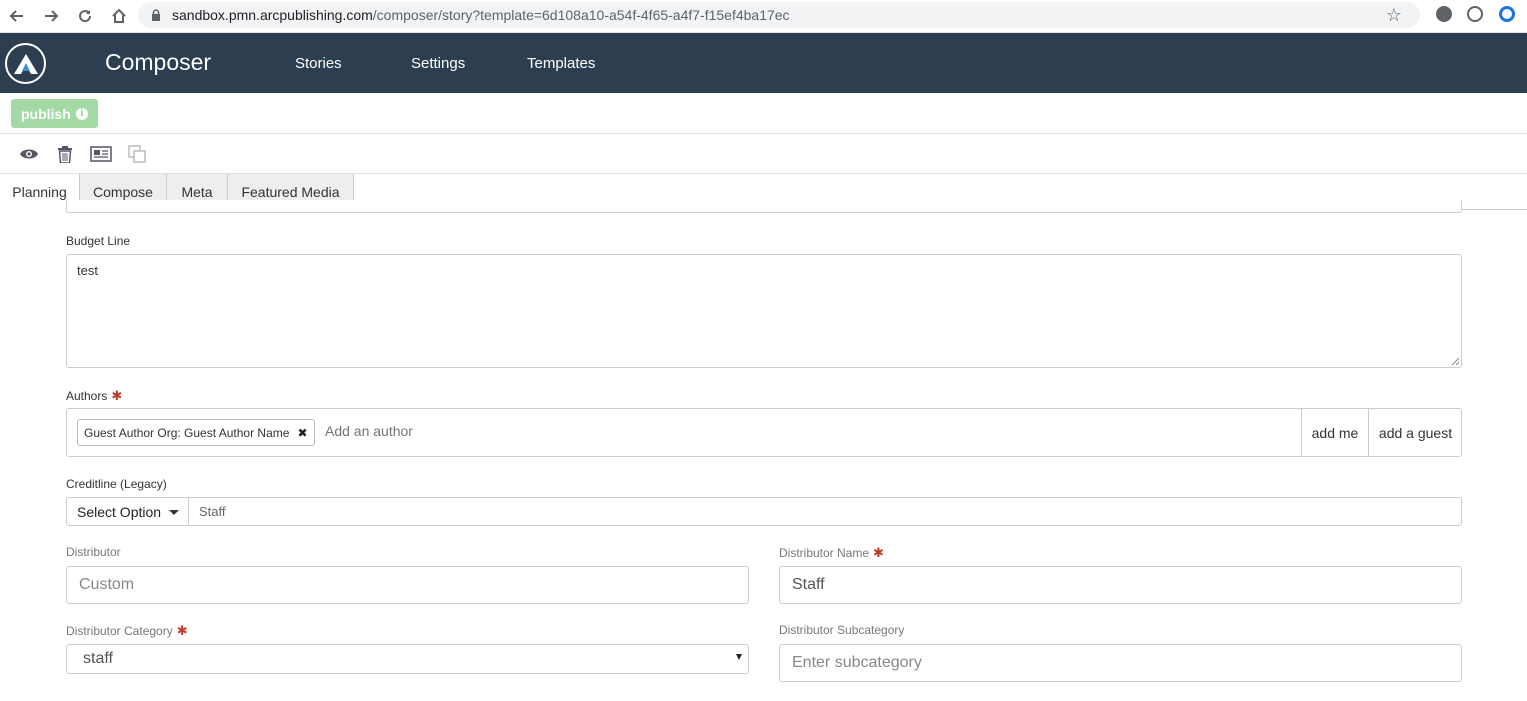 Image resolution: width=1527 pixels, height=701 pixels. Describe the element at coordinates (29, 154) in the screenshot. I see `preview-eye-icon` at that location.